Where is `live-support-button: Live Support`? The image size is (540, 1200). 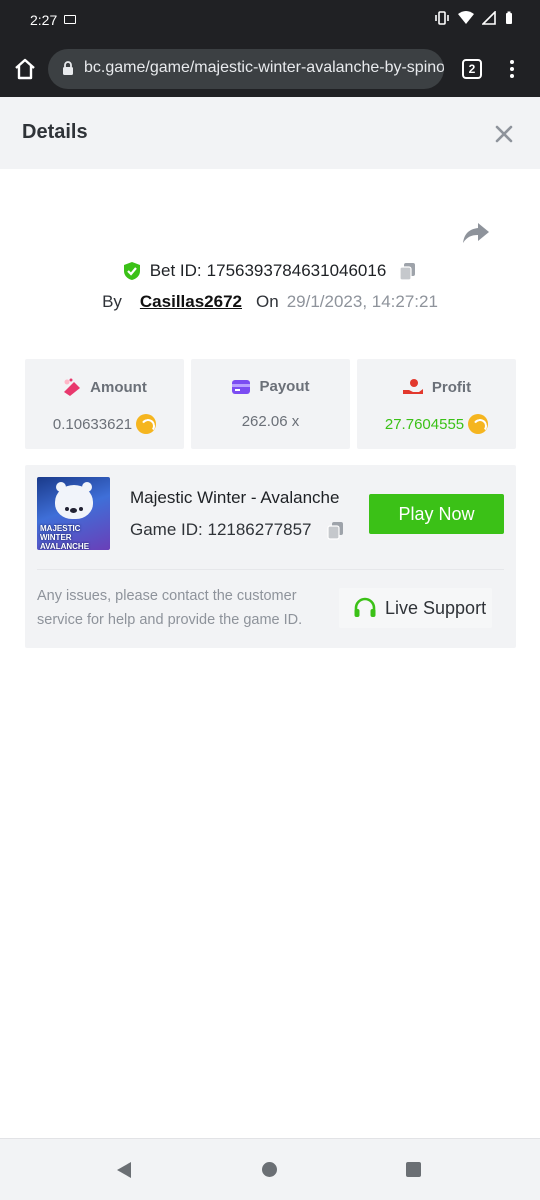
live-support-button: Live Support is located at coordinates (415, 608).